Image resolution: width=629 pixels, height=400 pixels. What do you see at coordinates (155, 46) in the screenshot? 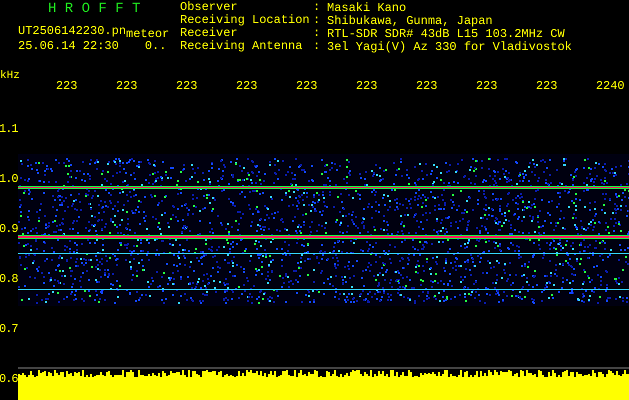
I see `counter: 0..` at bounding box center [155, 46].